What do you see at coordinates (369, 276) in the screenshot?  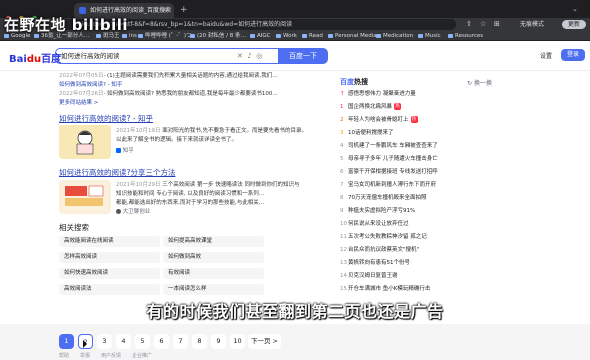 I see `hot-search-item: 14贝克汉姆日复曾王谢` at bounding box center [369, 276].